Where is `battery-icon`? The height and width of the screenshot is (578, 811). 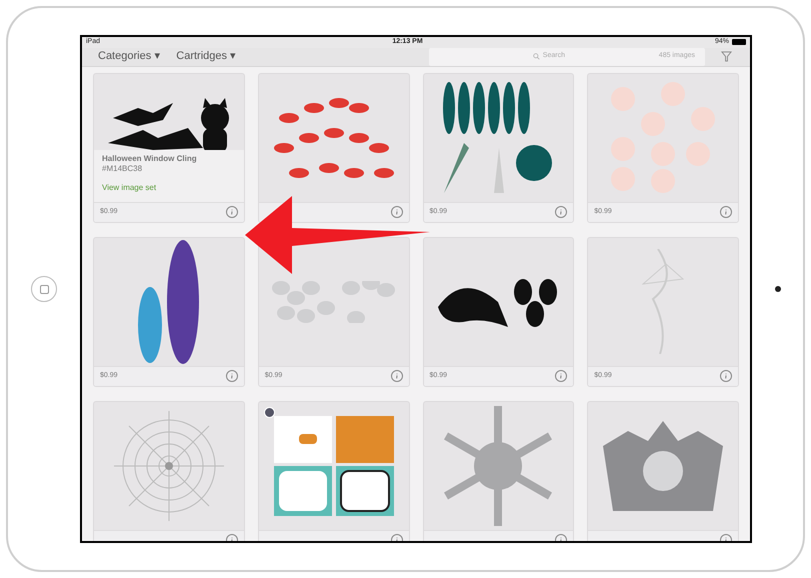
battery-icon is located at coordinates (739, 42).